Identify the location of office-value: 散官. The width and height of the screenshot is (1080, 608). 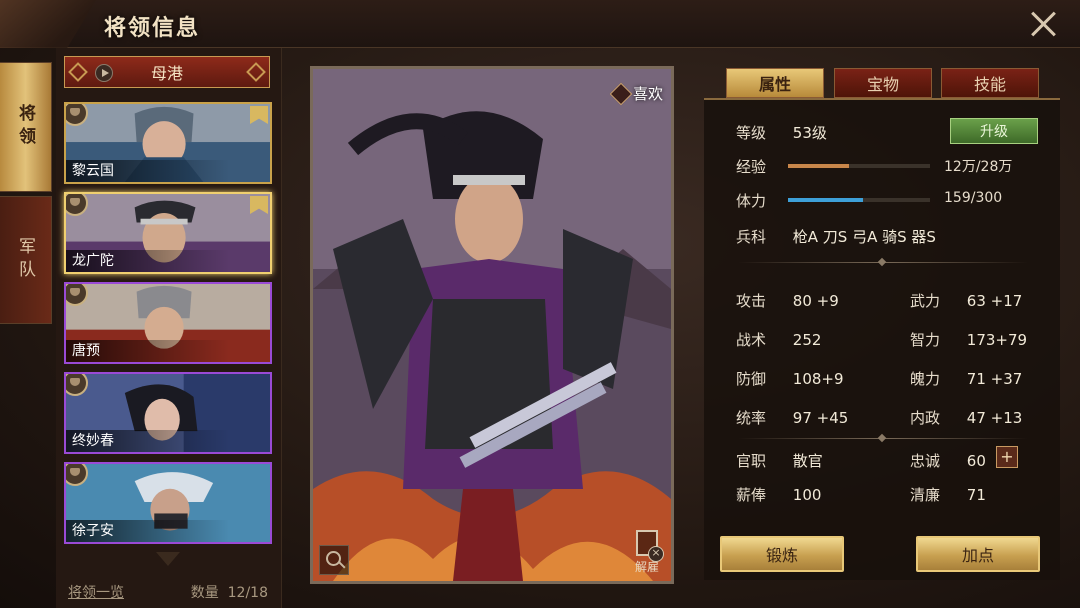
(807, 461).